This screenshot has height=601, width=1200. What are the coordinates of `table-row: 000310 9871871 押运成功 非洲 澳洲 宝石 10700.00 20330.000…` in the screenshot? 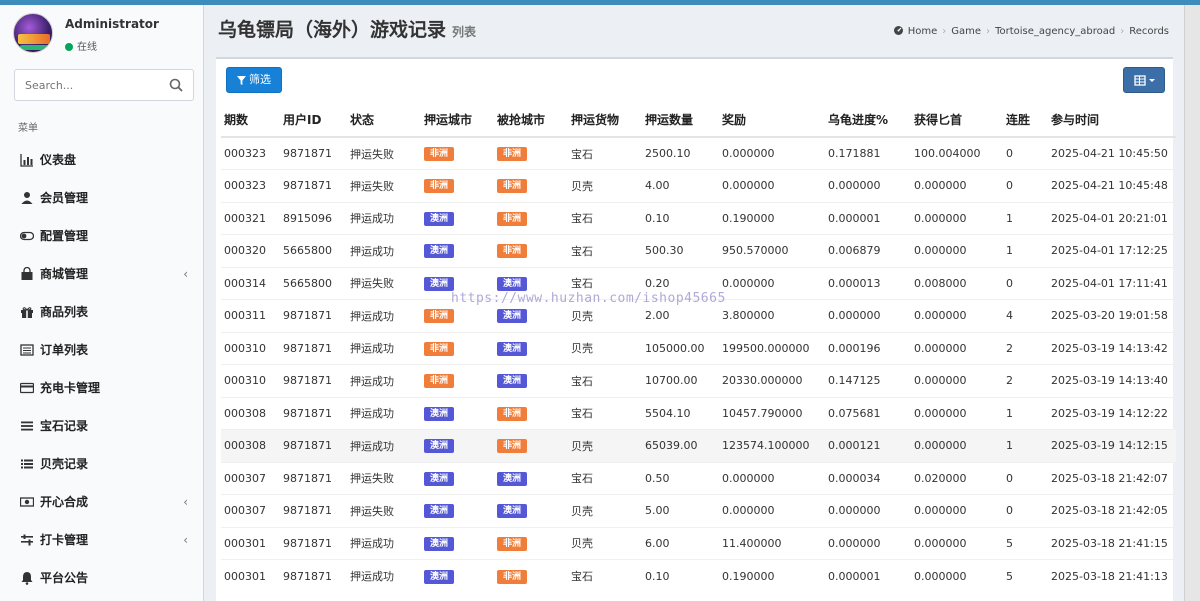 It's located at (698, 380).